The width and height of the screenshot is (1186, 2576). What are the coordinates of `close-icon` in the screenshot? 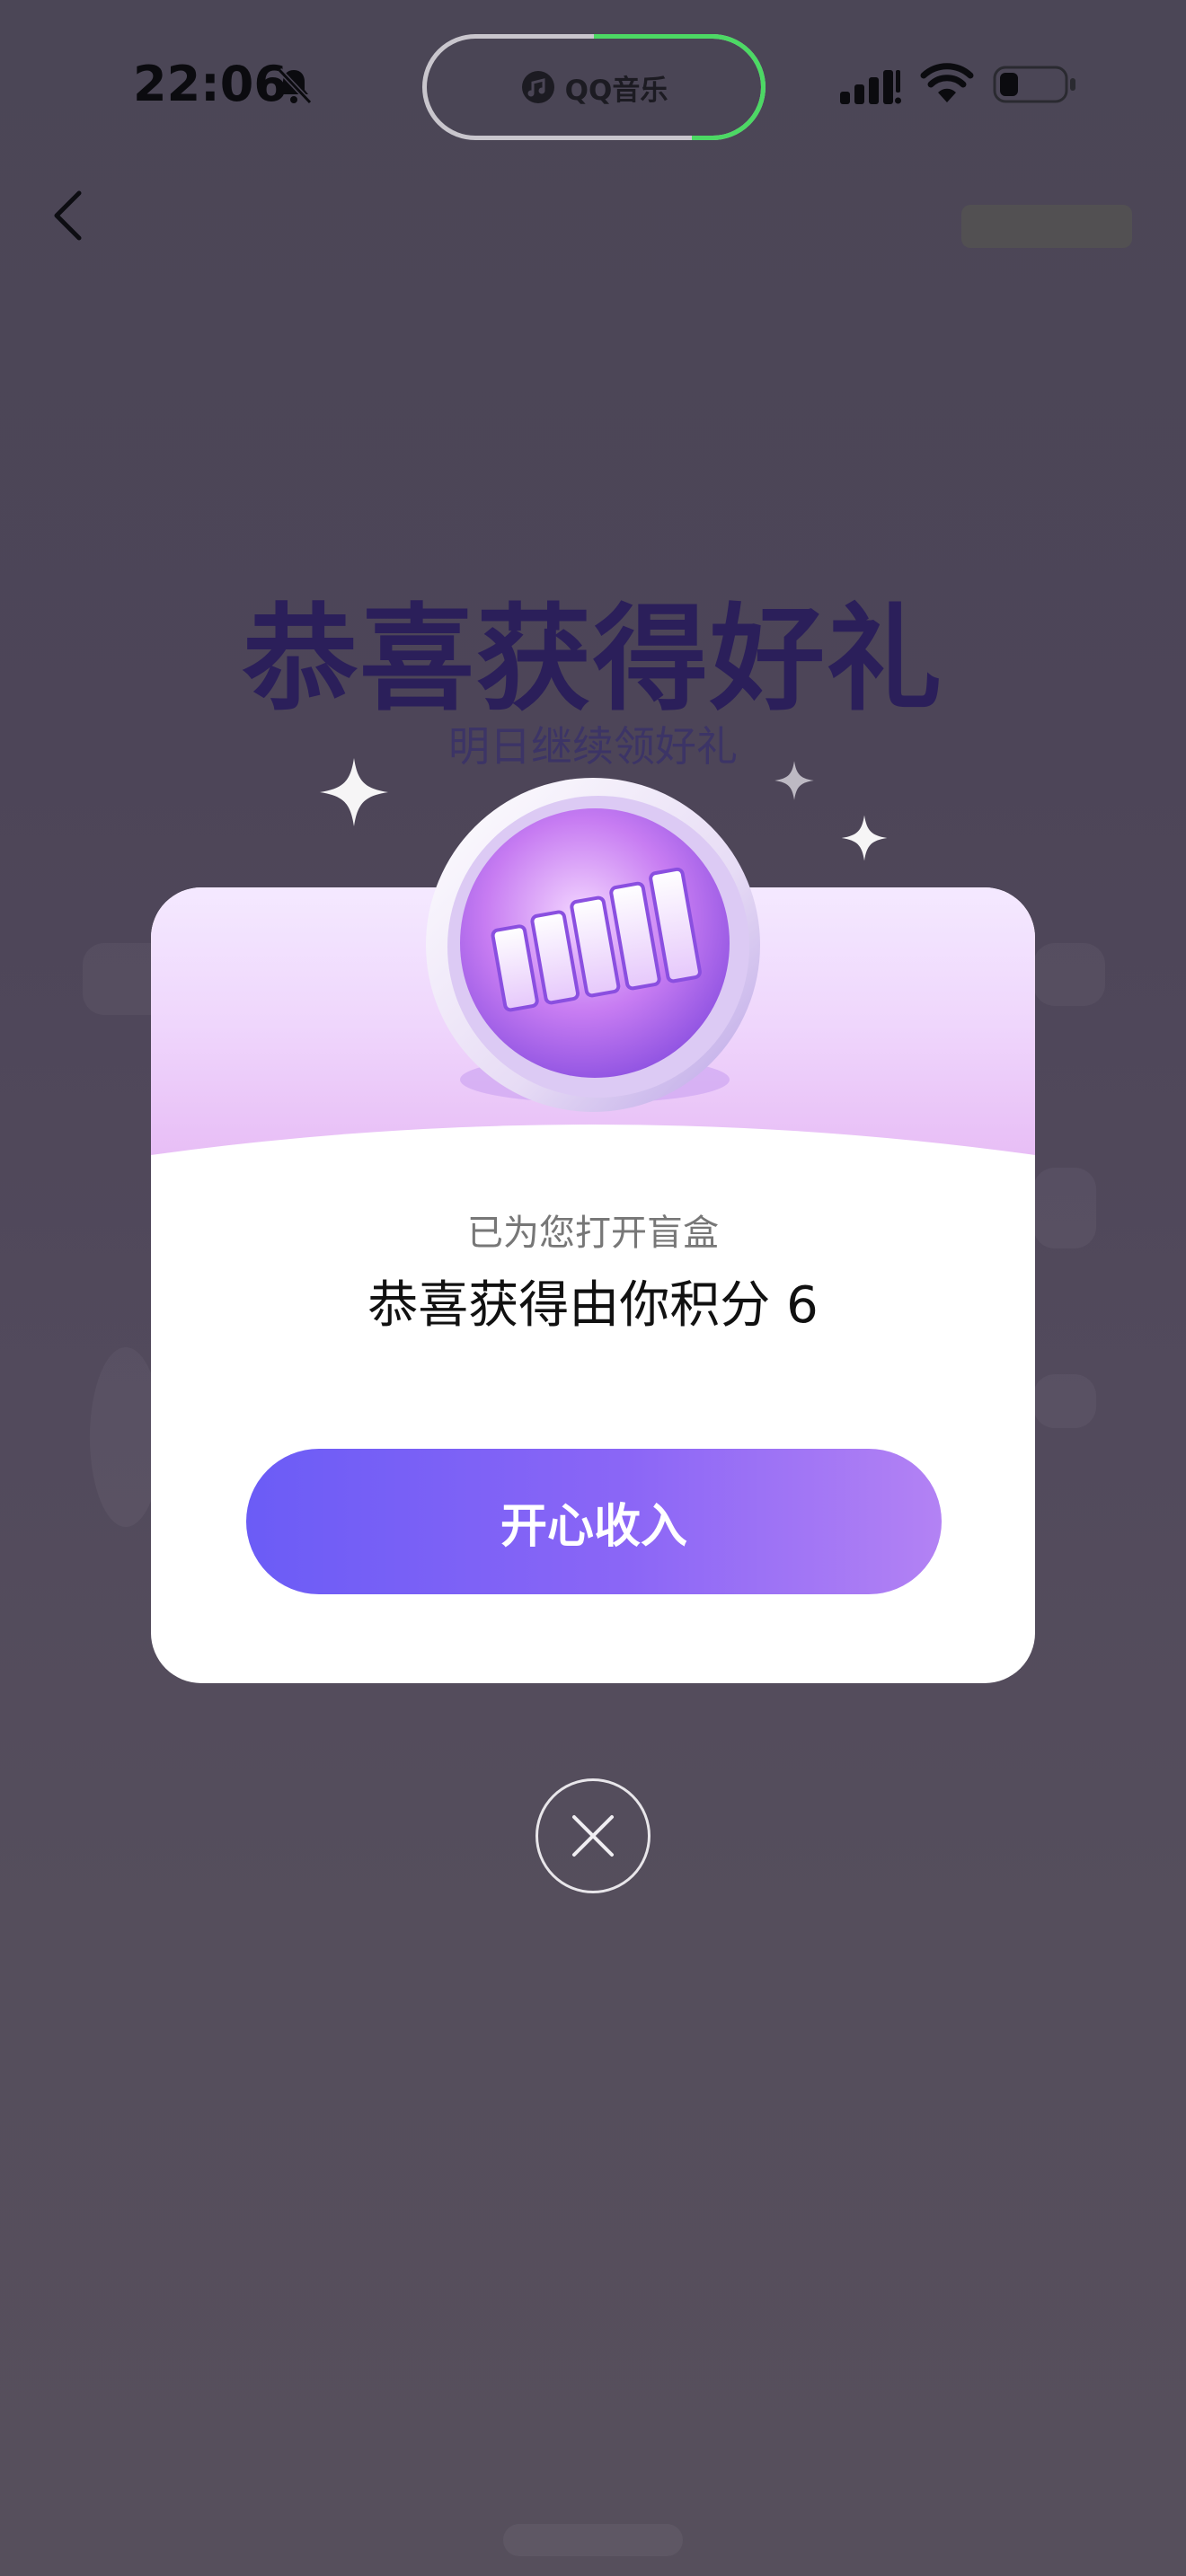 It's located at (593, 1836).